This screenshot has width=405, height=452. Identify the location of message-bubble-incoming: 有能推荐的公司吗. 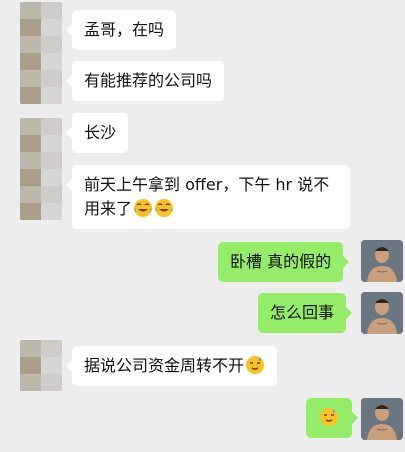
(145, 81).